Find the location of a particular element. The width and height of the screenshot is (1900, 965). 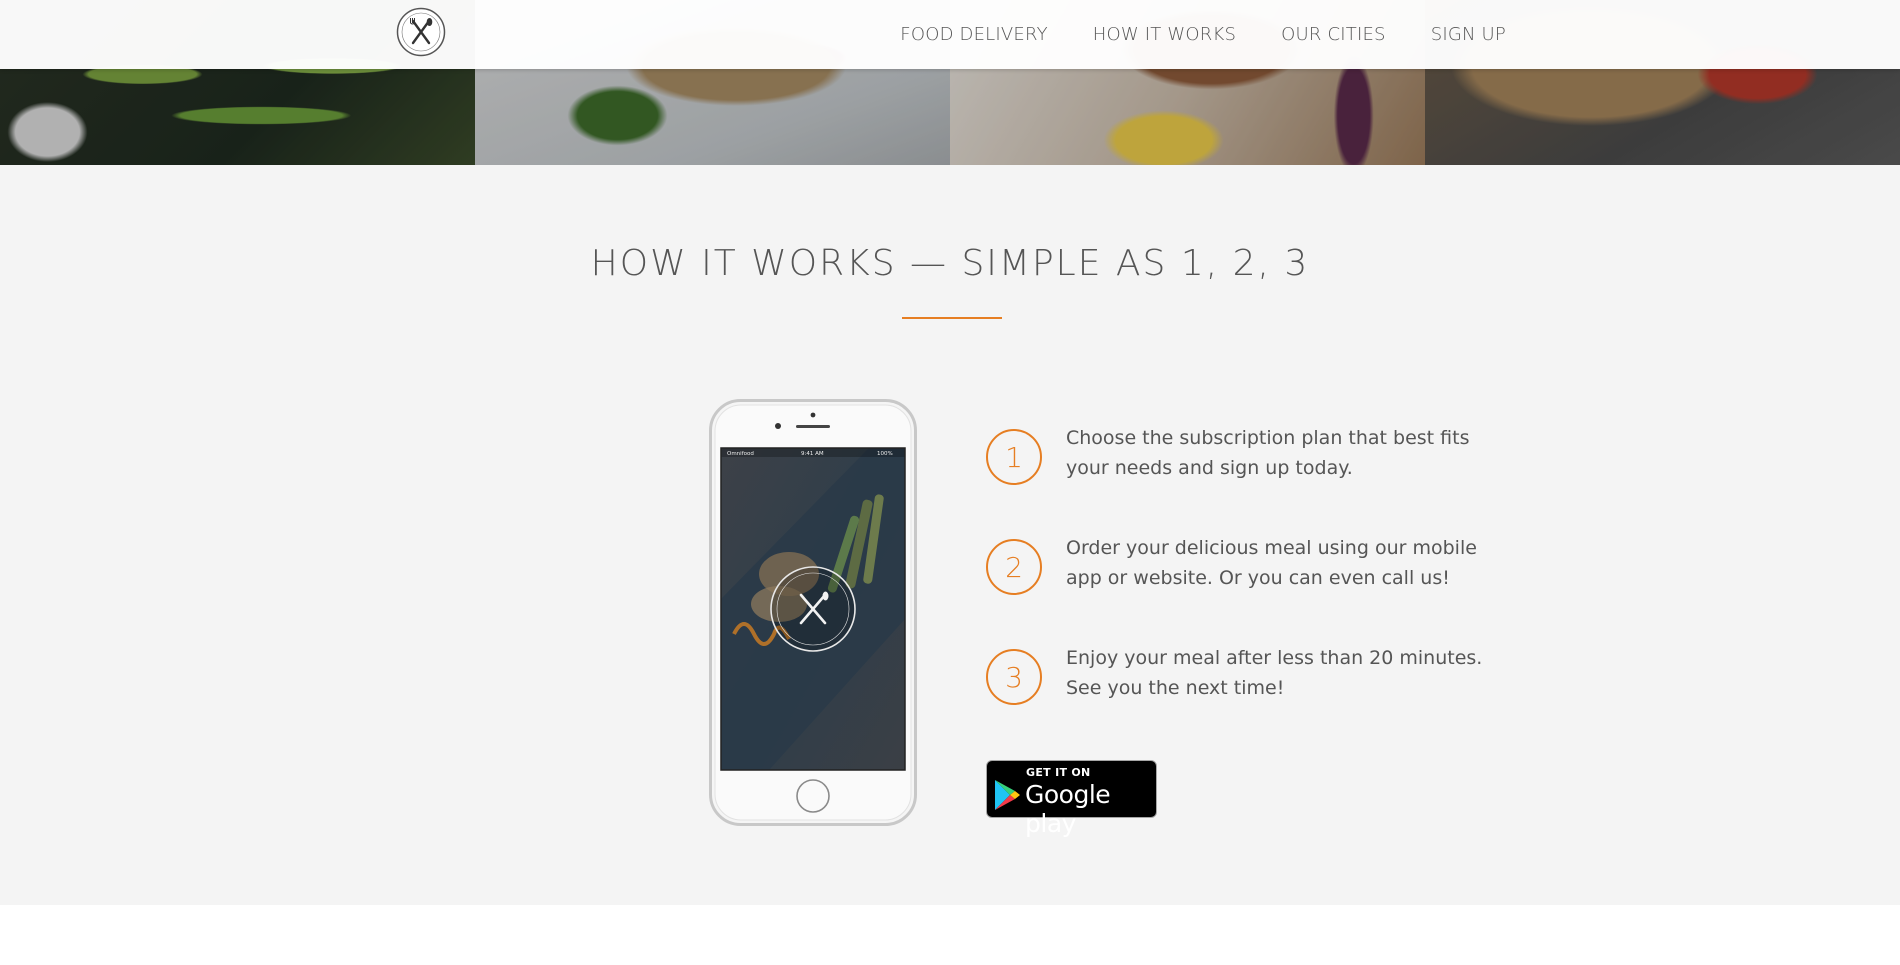

phone-app-screenshot: Omnifood 9:41 AM 100% is located at coordinates (813, 612).